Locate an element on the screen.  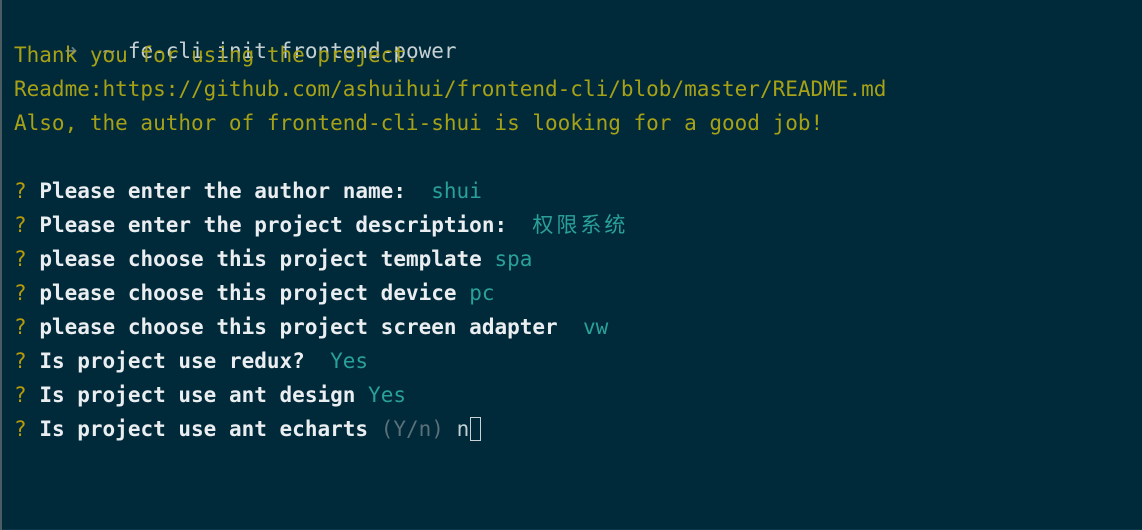
answer-text: 权限系统 is located at coordinates (580, 225).